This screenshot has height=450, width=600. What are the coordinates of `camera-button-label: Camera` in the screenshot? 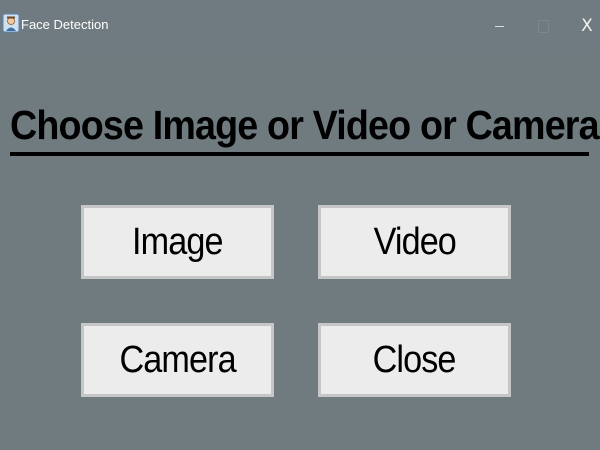 It's located at (177, 359).